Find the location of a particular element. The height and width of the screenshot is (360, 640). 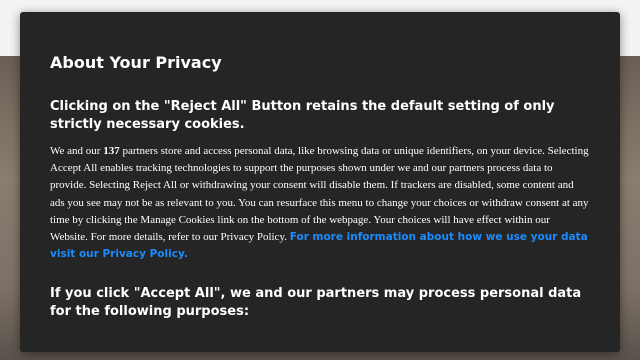

dialog-title: About Your Privacy is located at coordinates (136, 62).